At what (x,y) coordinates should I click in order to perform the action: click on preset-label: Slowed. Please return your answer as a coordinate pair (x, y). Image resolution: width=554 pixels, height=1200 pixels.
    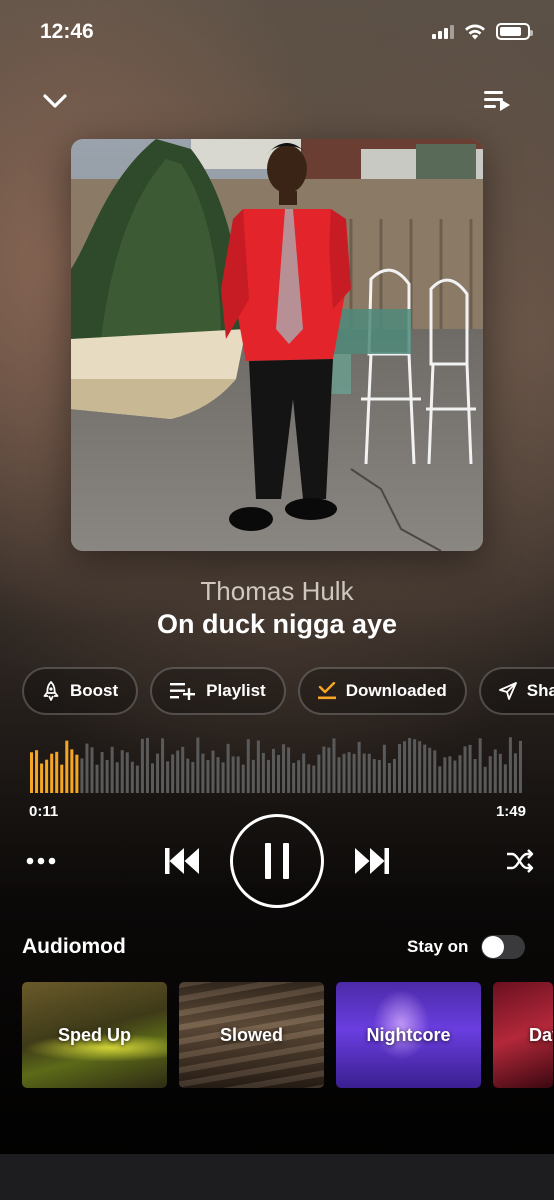
    Looking at the image, I should click on (251, 1034).